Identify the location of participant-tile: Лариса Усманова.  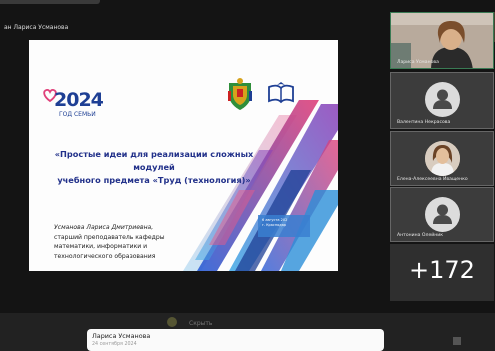
(442, 40).